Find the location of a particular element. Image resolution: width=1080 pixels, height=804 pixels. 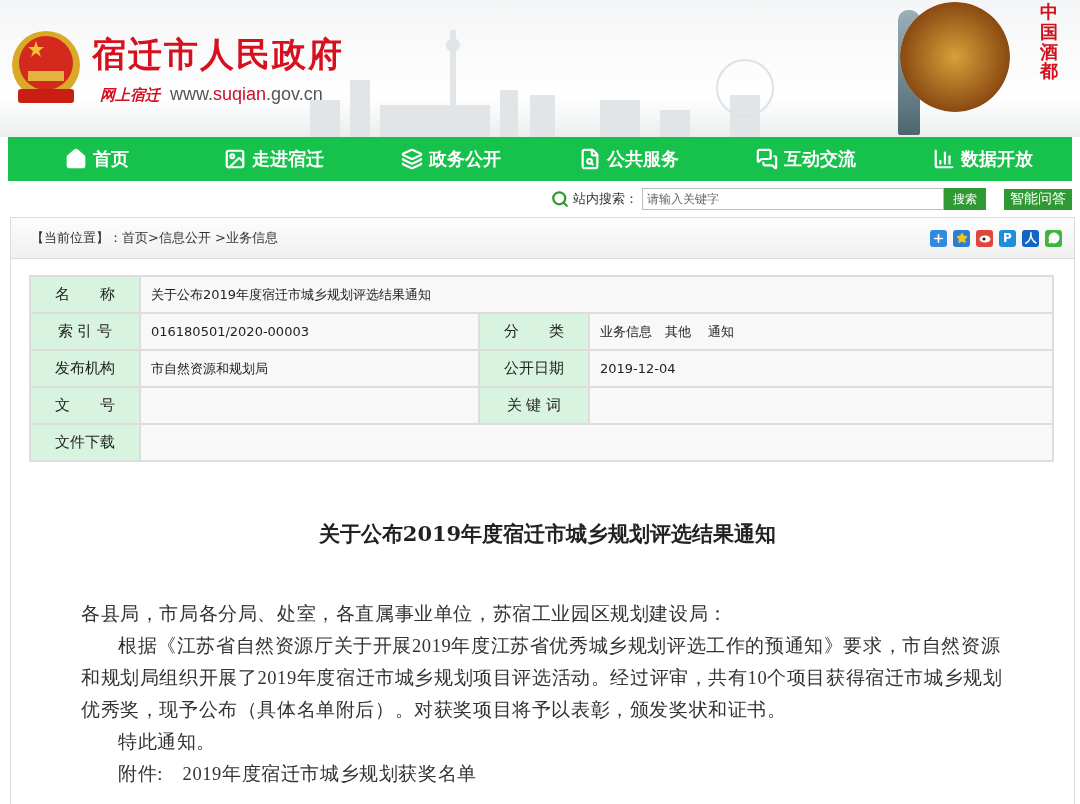

search-label: 站内搜索： is located at coordinates (605, 199).